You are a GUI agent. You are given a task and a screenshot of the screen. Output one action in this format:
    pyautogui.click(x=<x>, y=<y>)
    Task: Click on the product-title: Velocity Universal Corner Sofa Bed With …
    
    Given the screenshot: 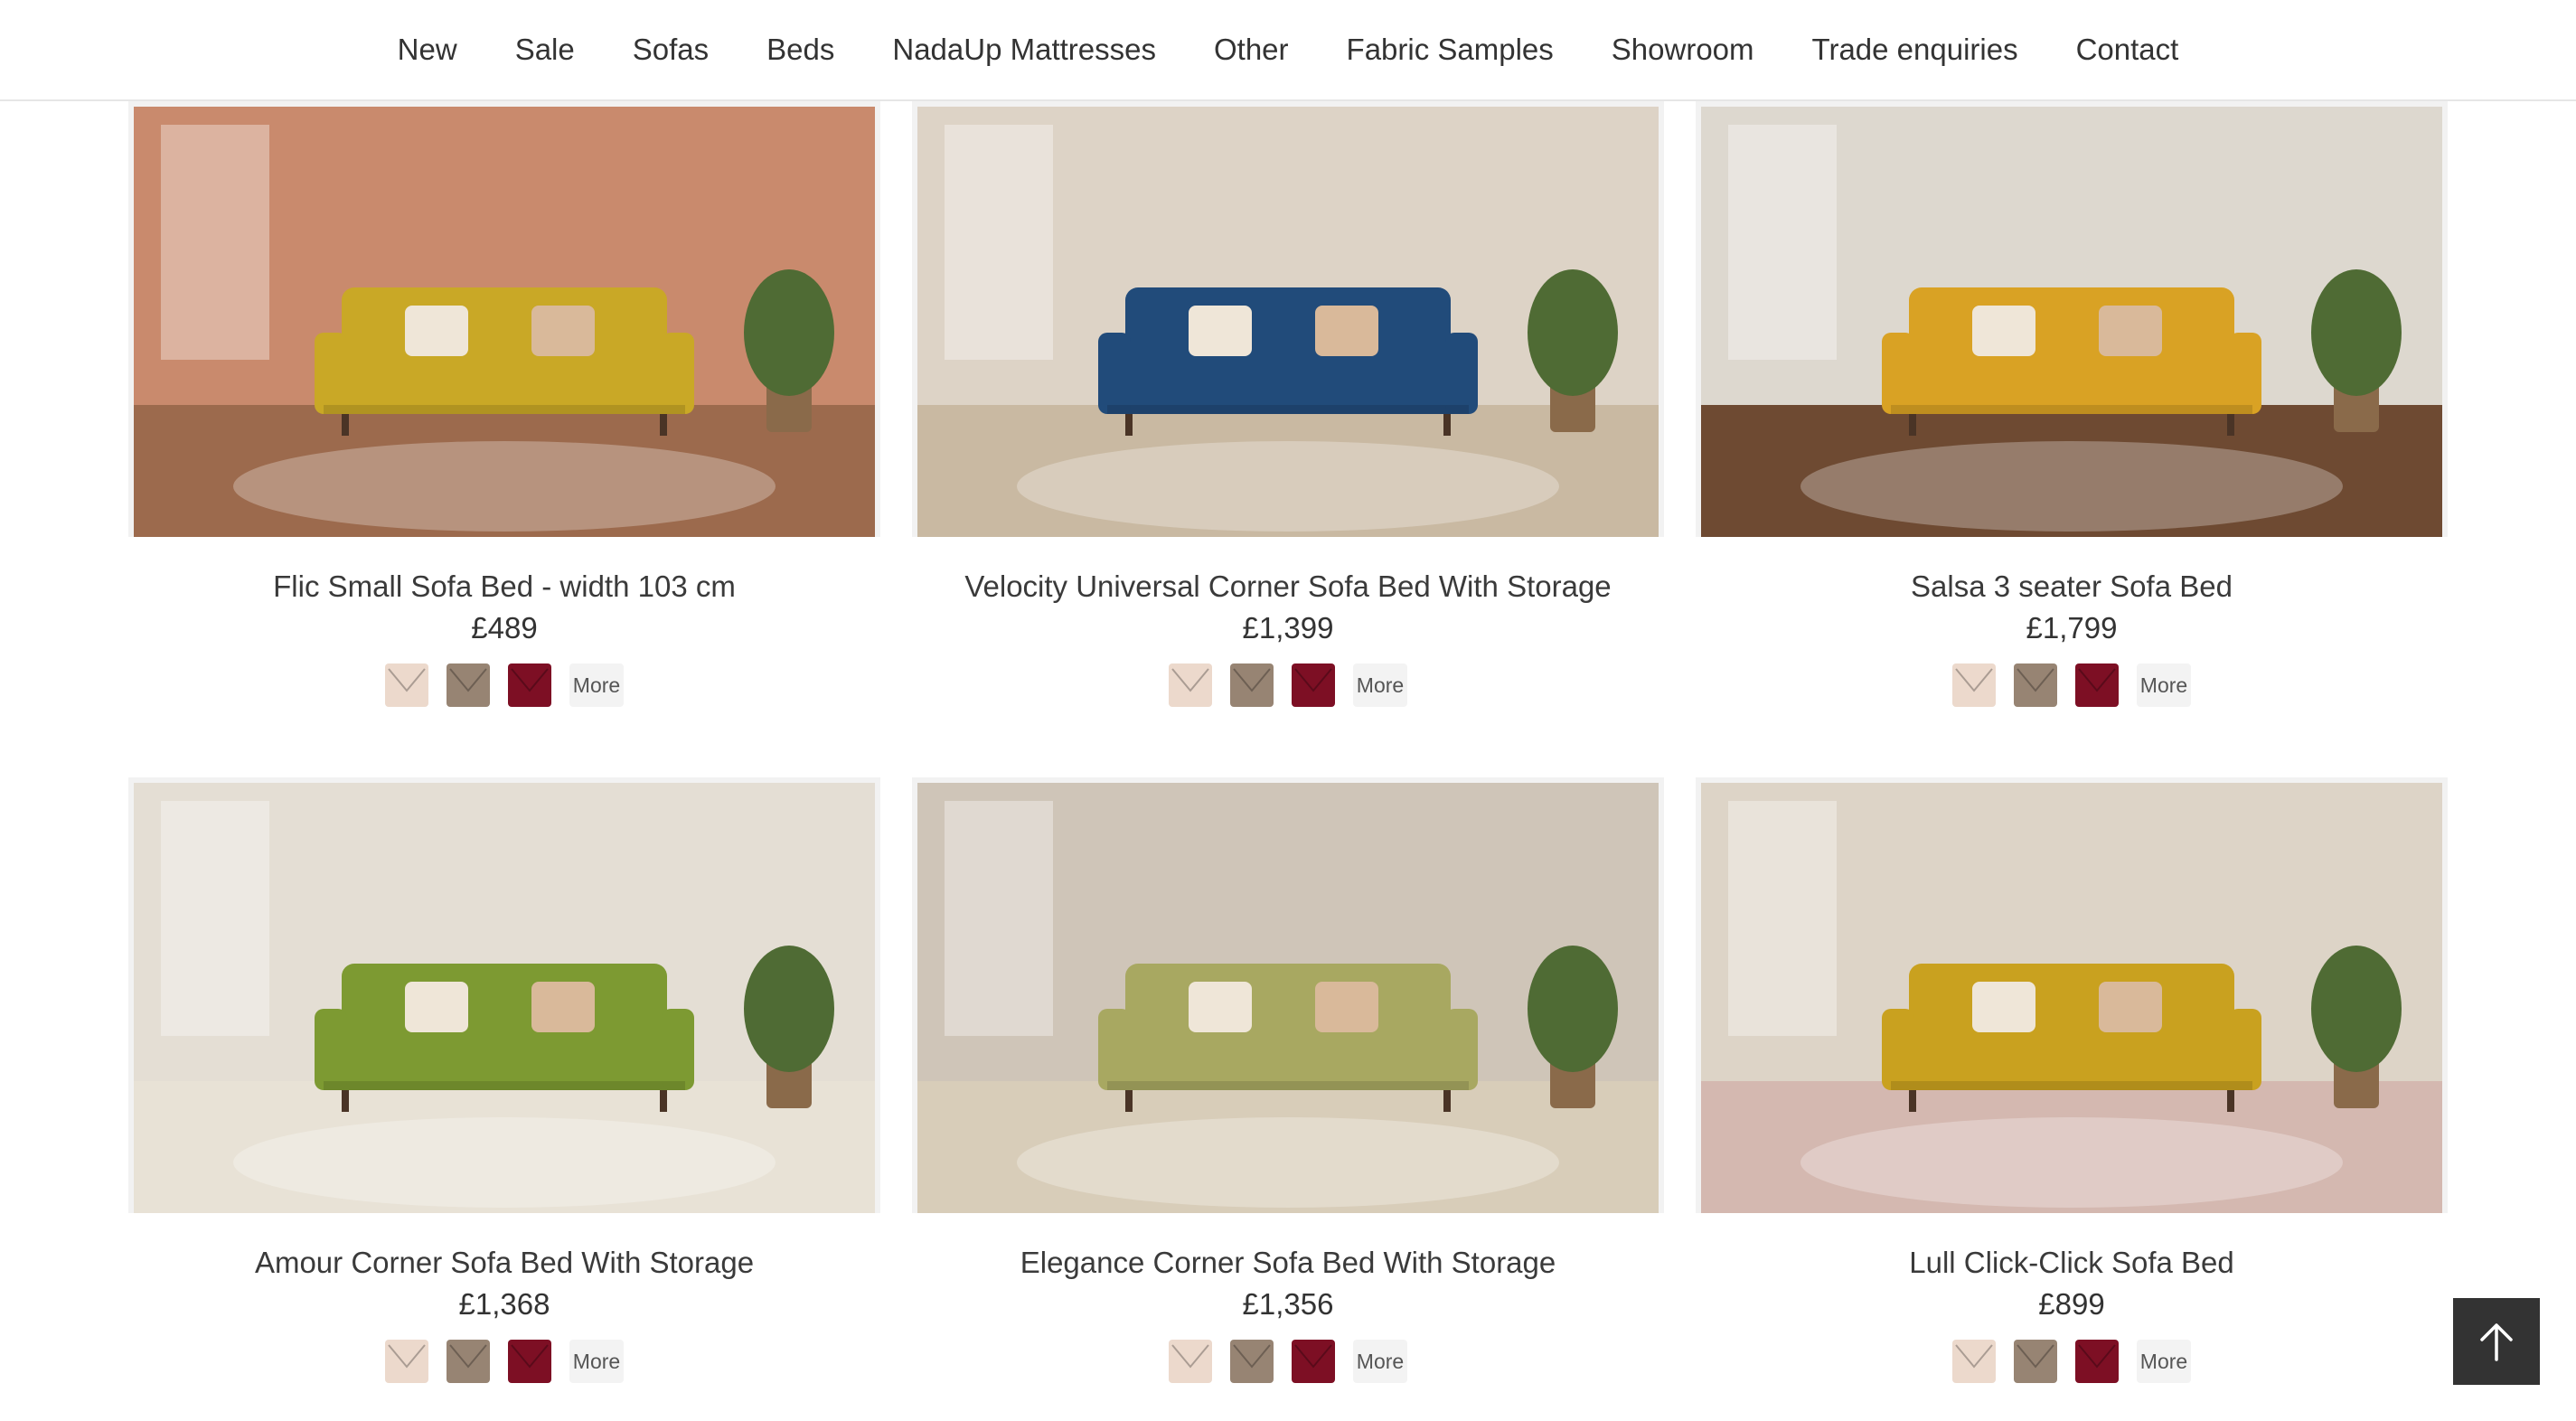 What is the action you would take?
    pyautogui.click(x=1288, y=586)
    